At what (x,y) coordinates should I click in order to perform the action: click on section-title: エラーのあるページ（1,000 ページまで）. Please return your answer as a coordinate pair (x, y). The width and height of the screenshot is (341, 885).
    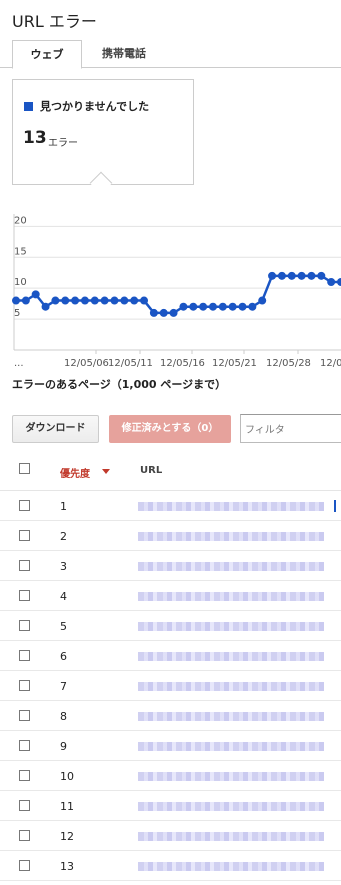
    Looking at the image, I should click on (119, 384).